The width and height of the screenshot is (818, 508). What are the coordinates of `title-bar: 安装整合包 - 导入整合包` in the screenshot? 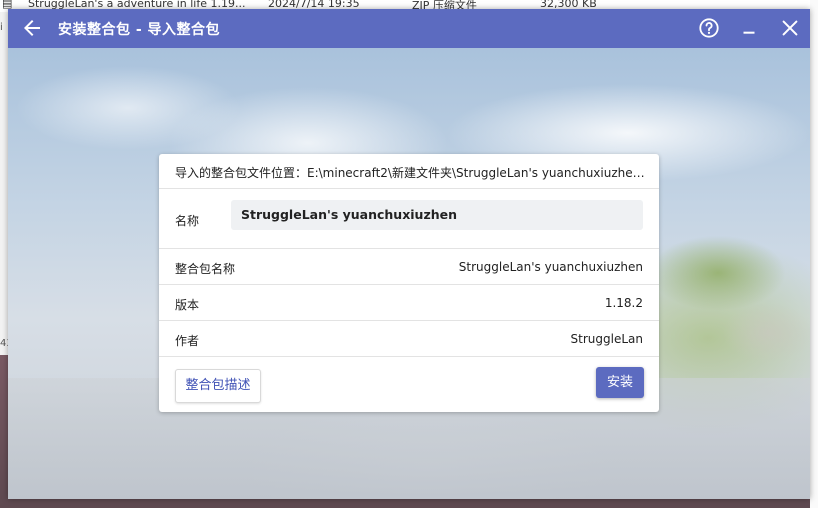 It's located at (409, 28).